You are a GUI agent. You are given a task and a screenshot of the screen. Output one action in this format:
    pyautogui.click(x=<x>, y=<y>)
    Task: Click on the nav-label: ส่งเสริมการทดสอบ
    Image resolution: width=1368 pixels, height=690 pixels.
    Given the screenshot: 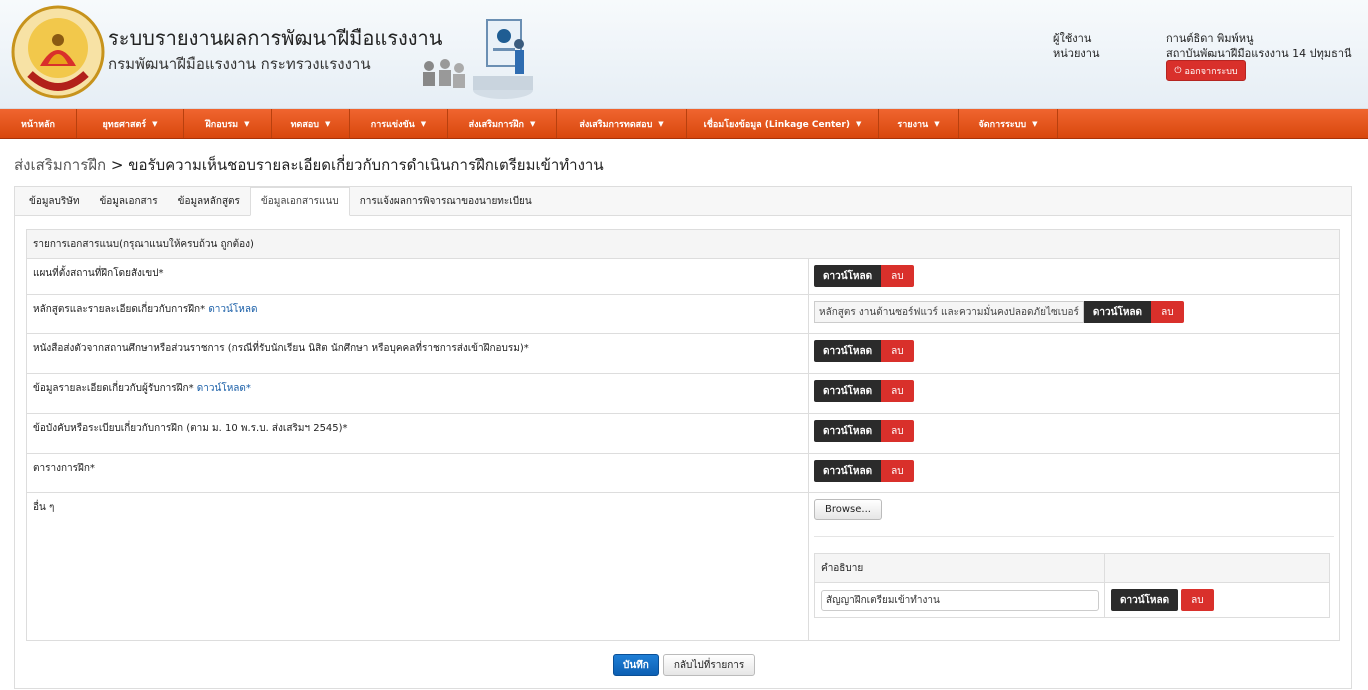 What is the action you would take?
    pyautogui.click(x=616, y=124)
    